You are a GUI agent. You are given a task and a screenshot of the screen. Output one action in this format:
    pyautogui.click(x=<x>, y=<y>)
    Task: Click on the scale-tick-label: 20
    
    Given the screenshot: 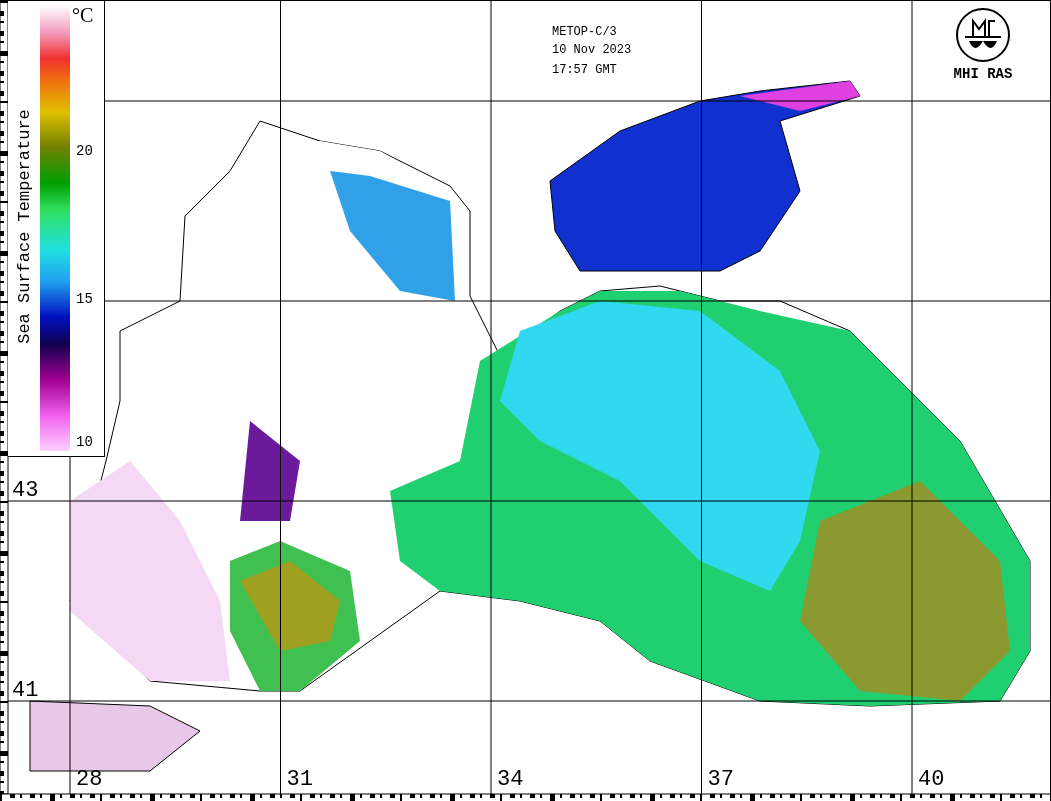 What is the action you would take?
    pyautogui.click(x=84, y=151)
    